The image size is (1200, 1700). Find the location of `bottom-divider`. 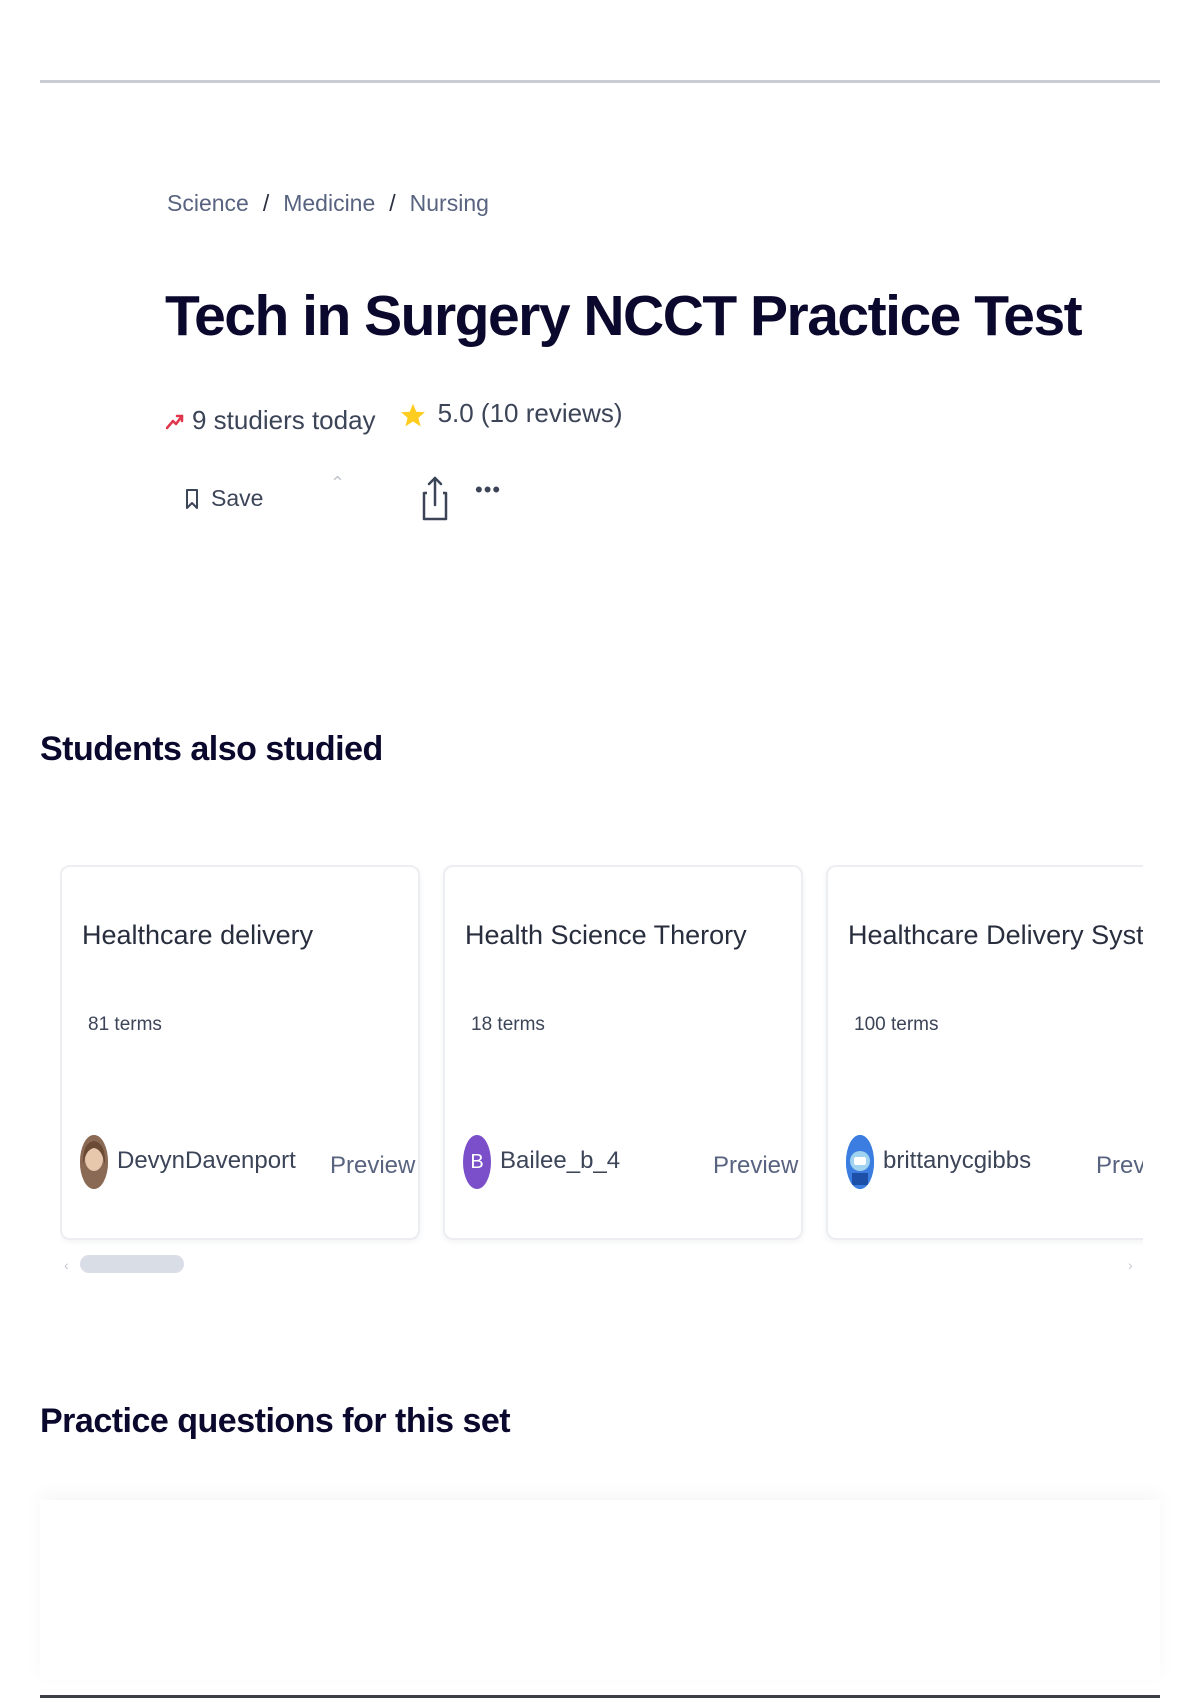

bottom-divider is located at coordinates (600, 1696).